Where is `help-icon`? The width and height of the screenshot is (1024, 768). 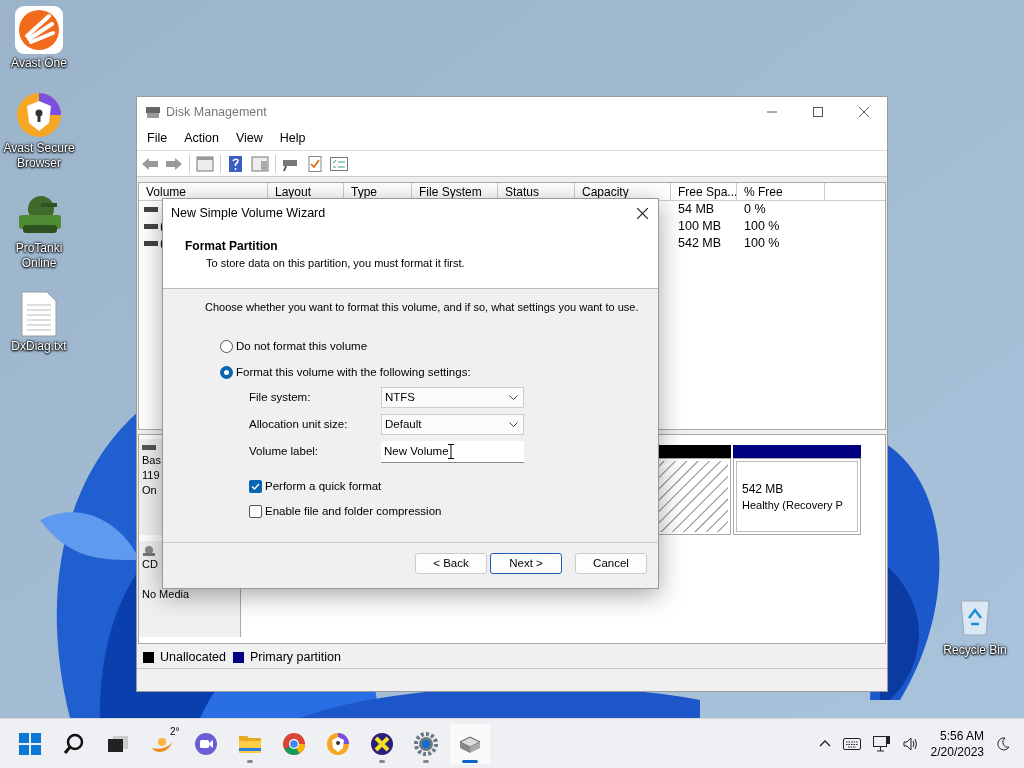 help-icon is located at coordinates (236, 163).